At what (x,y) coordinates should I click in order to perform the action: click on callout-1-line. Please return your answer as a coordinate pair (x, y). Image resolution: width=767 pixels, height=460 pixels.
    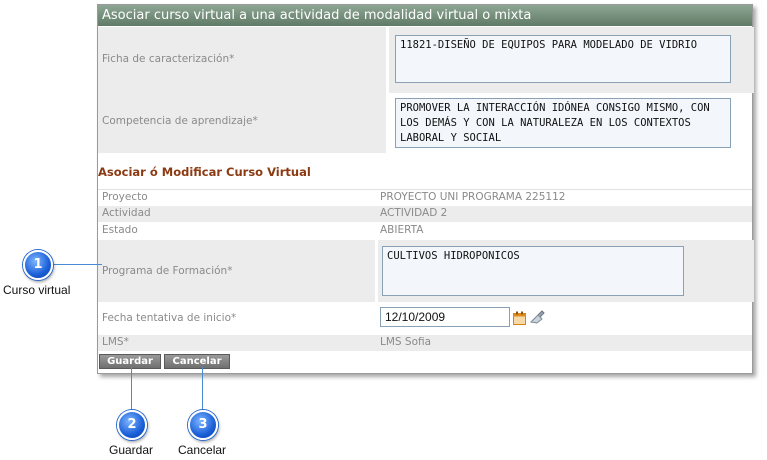
    Looking at the image, I should click on (77, 264).